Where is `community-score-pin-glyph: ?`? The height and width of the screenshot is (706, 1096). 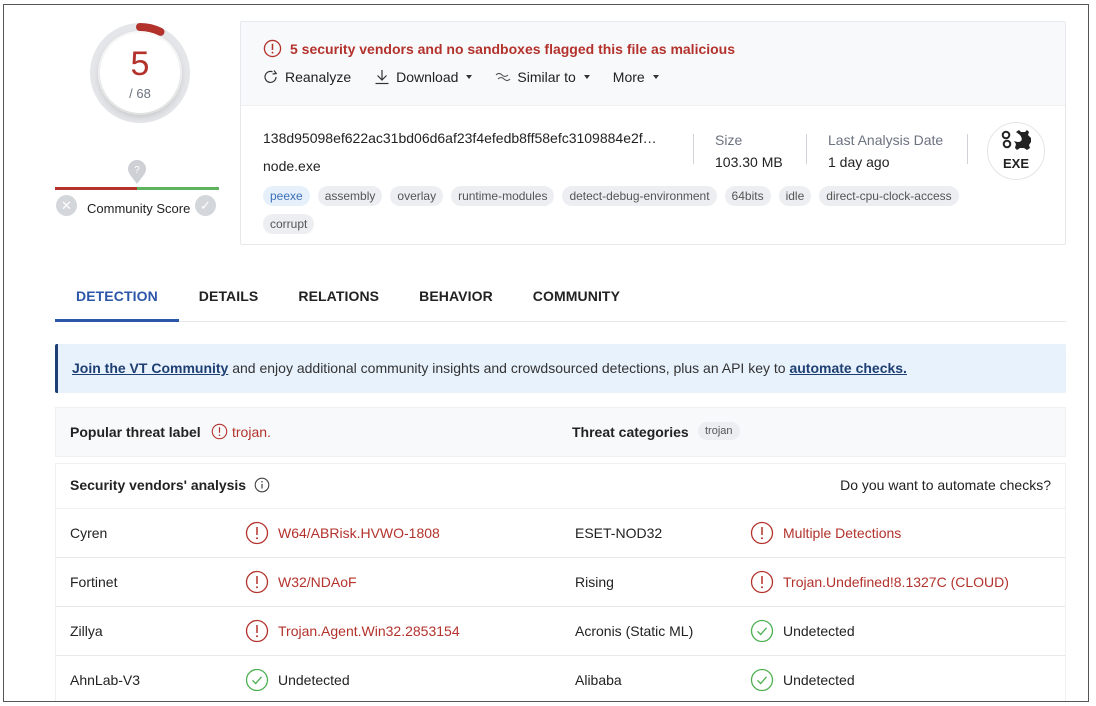
community-score-pin-glyph: ? is located at coordinates (137, 170).